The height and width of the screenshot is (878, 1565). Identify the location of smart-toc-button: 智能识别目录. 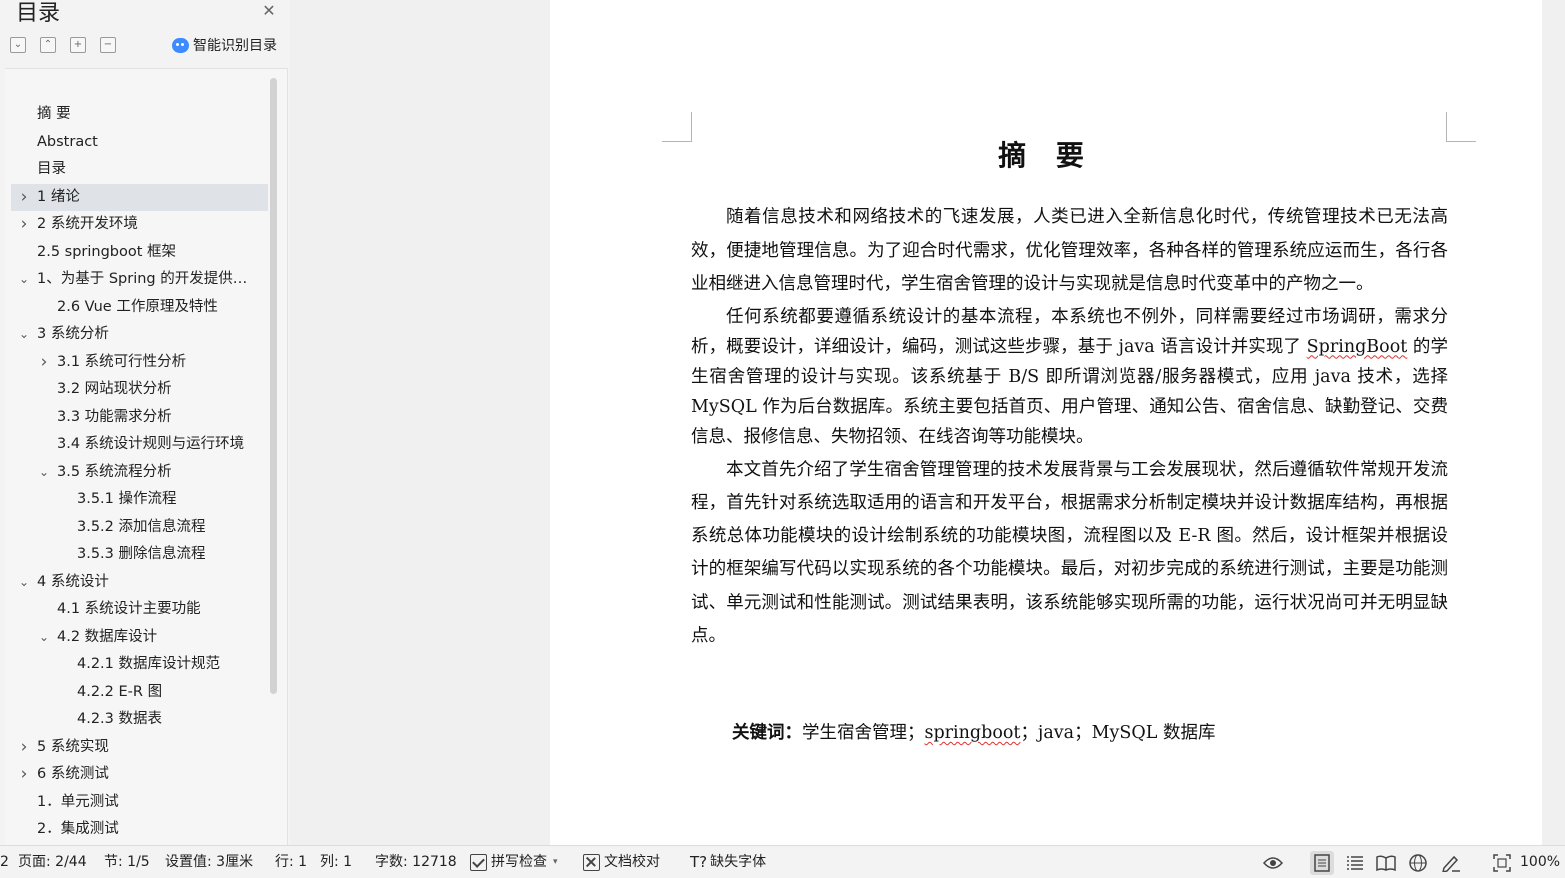
(224, 45).